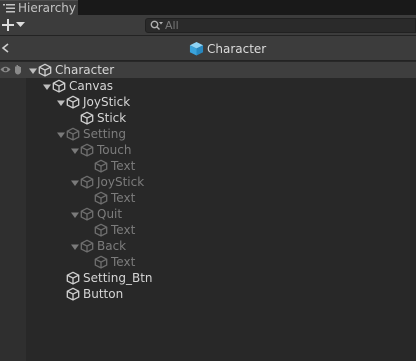 The width and height of the screenshot is (416, 361). I want to click on tab-bar: Hierarchy, so click(208, 7).